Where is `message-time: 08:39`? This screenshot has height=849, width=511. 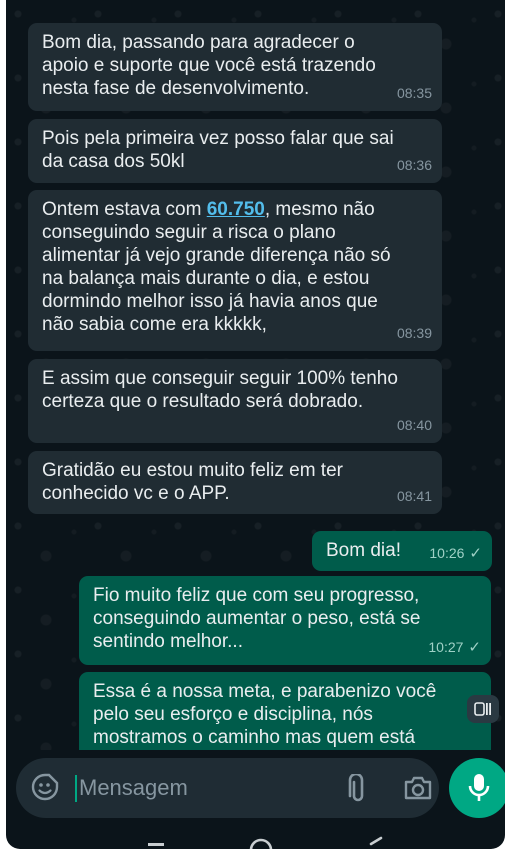 message-time: 08:39 is located at coordinates (414, 333).